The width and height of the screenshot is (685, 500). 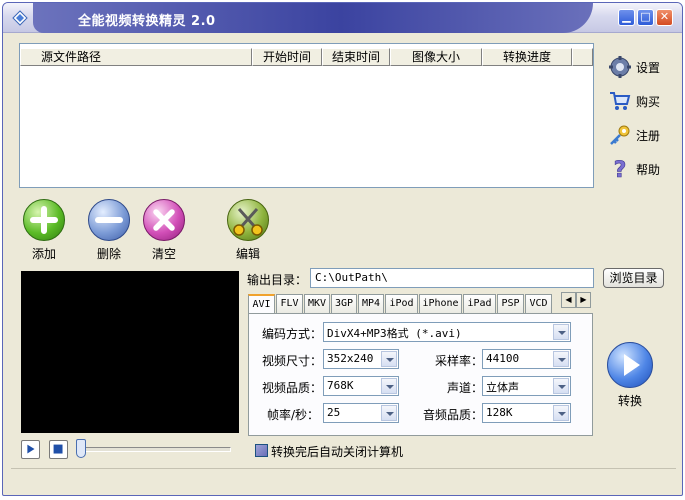 I want to click on app-logo-icon, so click(x=20, y=18).